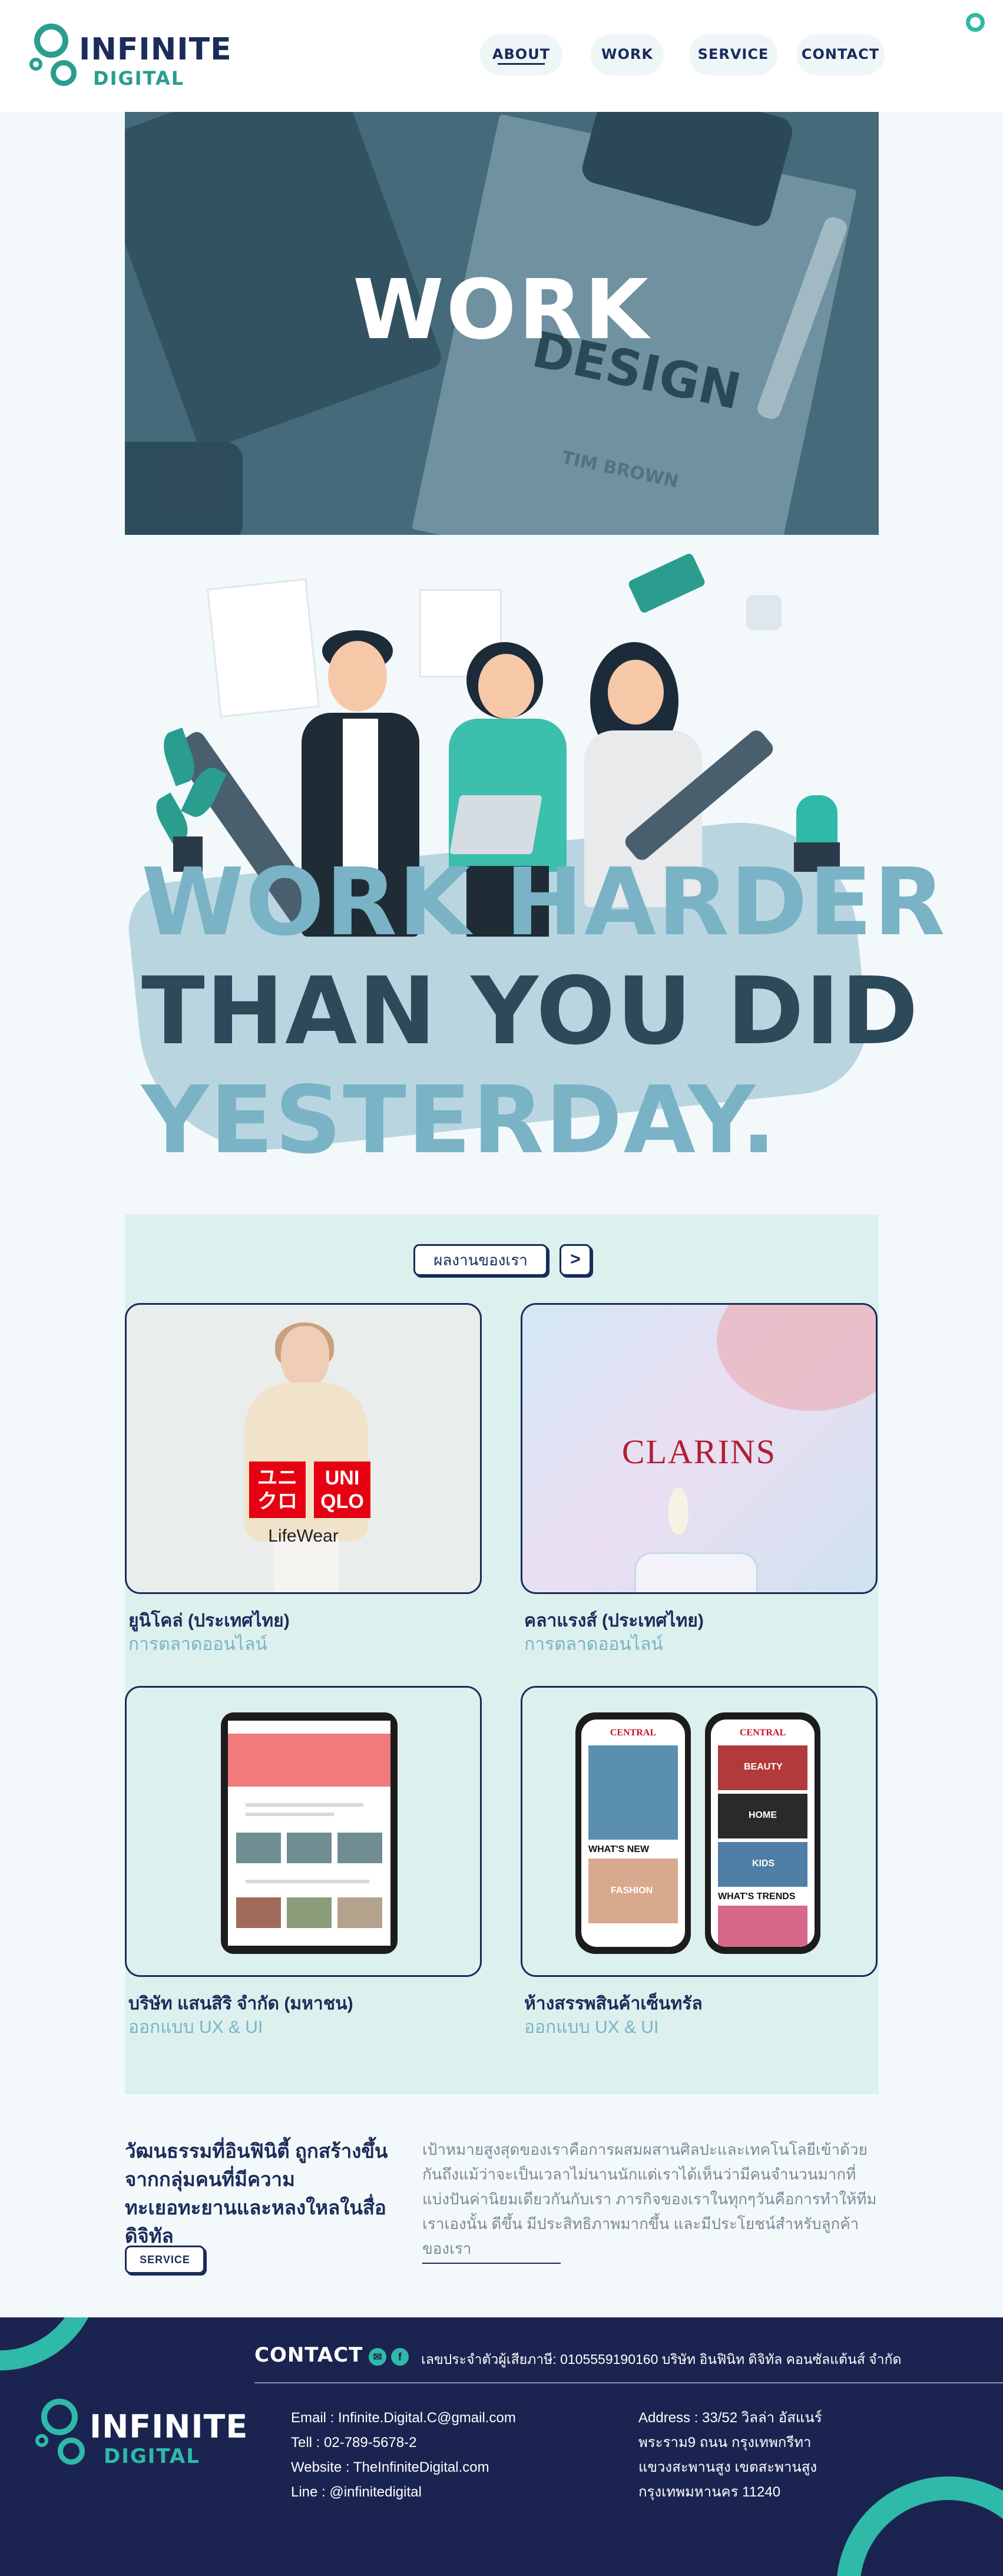  I want to click on nav-about-label: ABOUT, so click(521, 54).